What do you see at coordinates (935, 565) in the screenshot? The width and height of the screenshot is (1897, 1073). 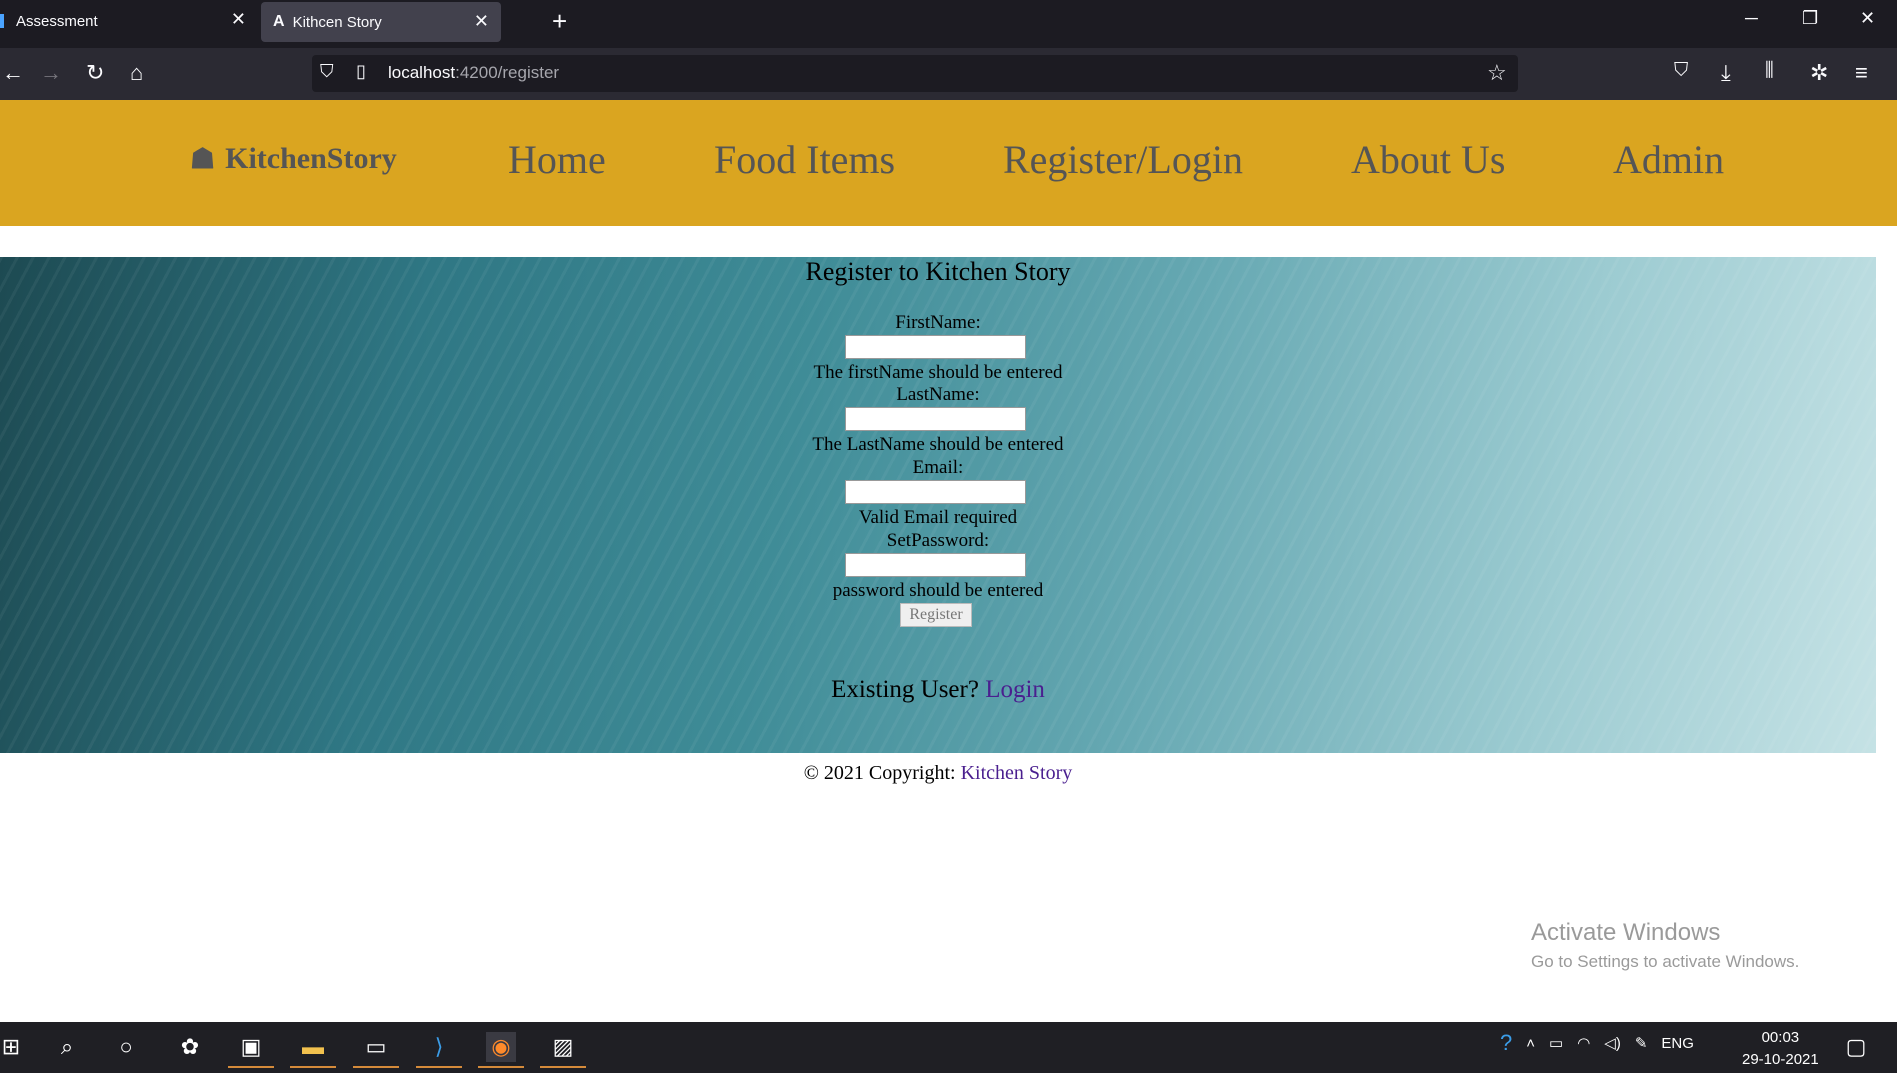 I see `password-input` at bounding box center [935, 565].